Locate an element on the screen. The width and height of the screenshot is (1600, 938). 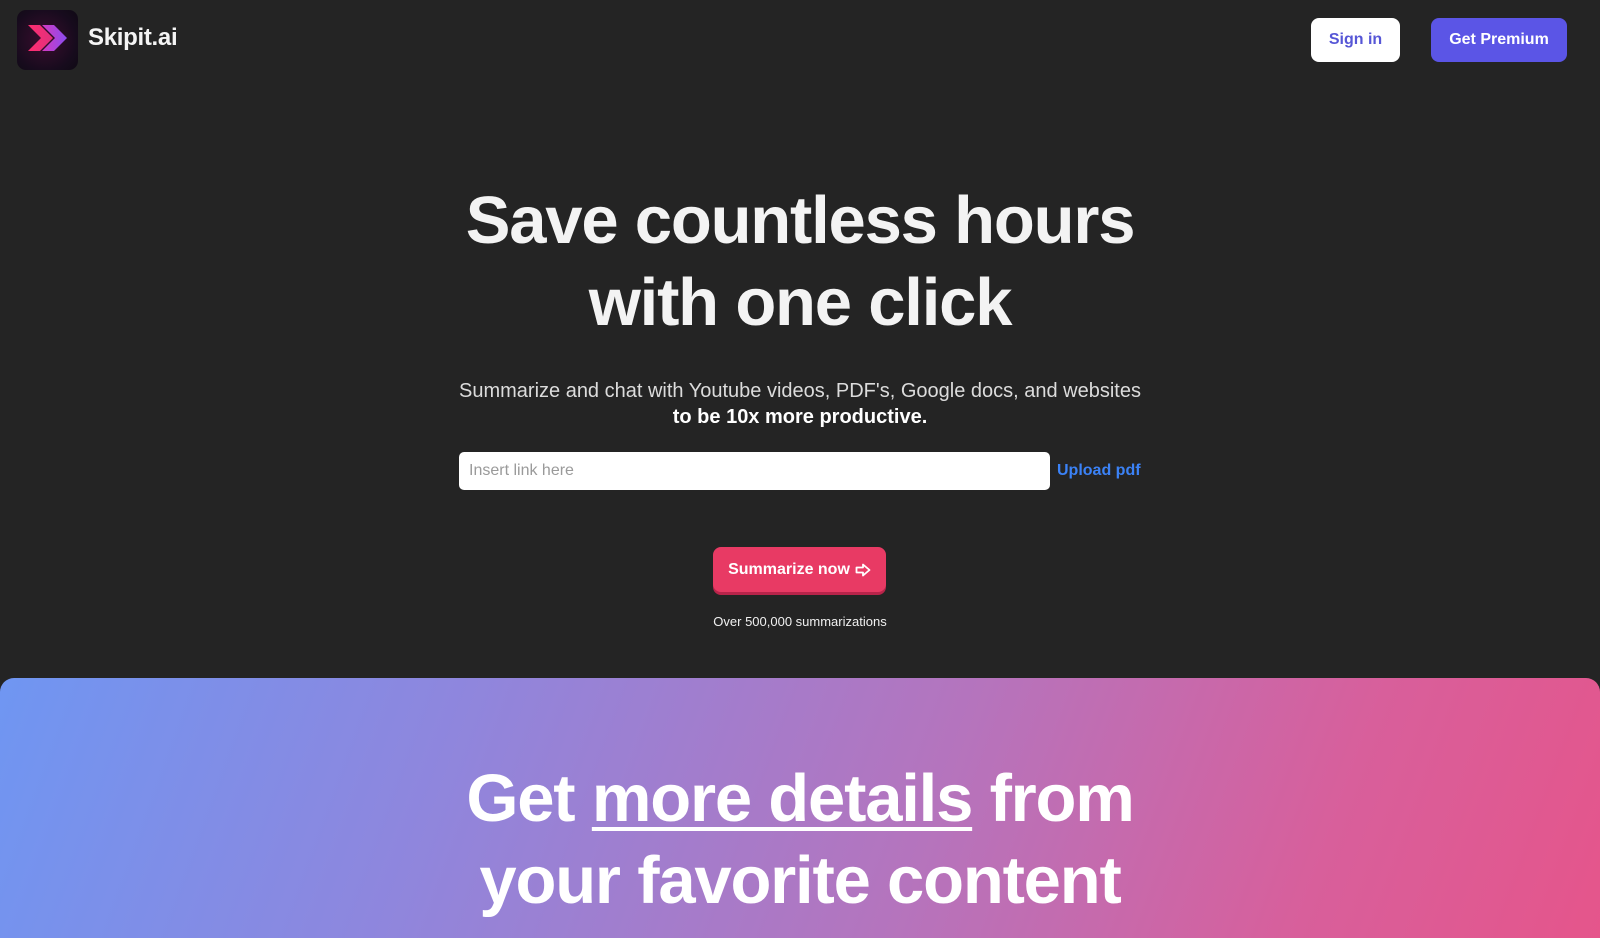
get-premium-button: Get Premium is located at coordinates (1499, 40).